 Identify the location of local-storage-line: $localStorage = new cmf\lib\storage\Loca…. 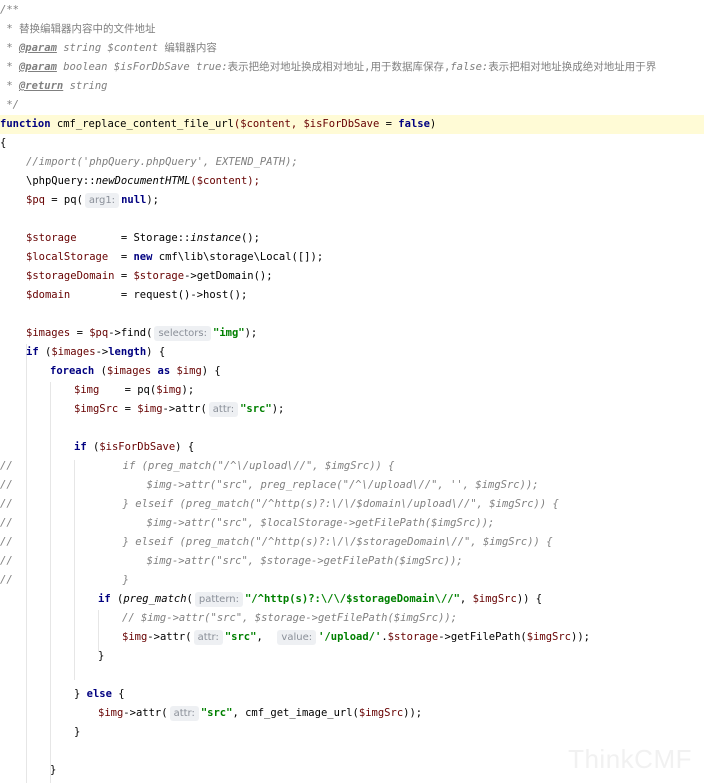
(175, 257).